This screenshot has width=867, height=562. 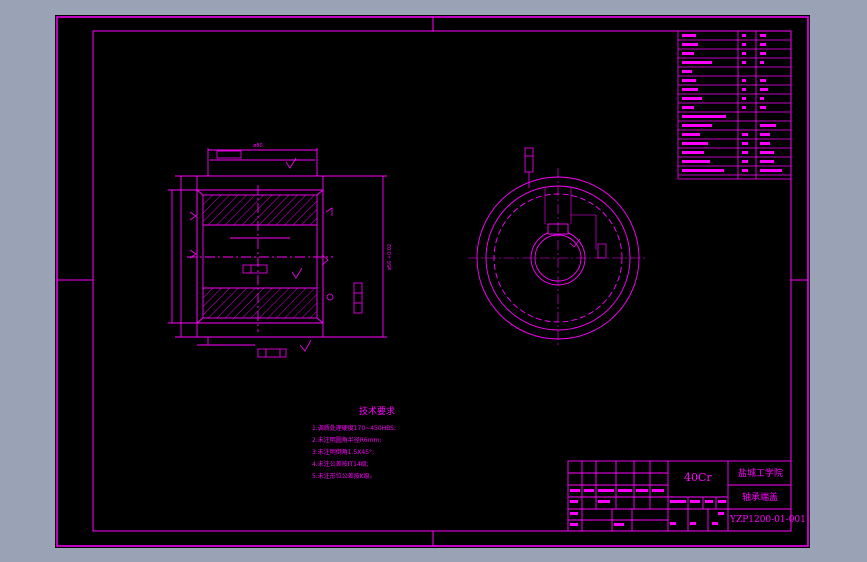 What do you see at coordinates (376, 412) in the screenshot?
I see `tech-requirements-title: 技术要求` at bounding box center [376, 412].